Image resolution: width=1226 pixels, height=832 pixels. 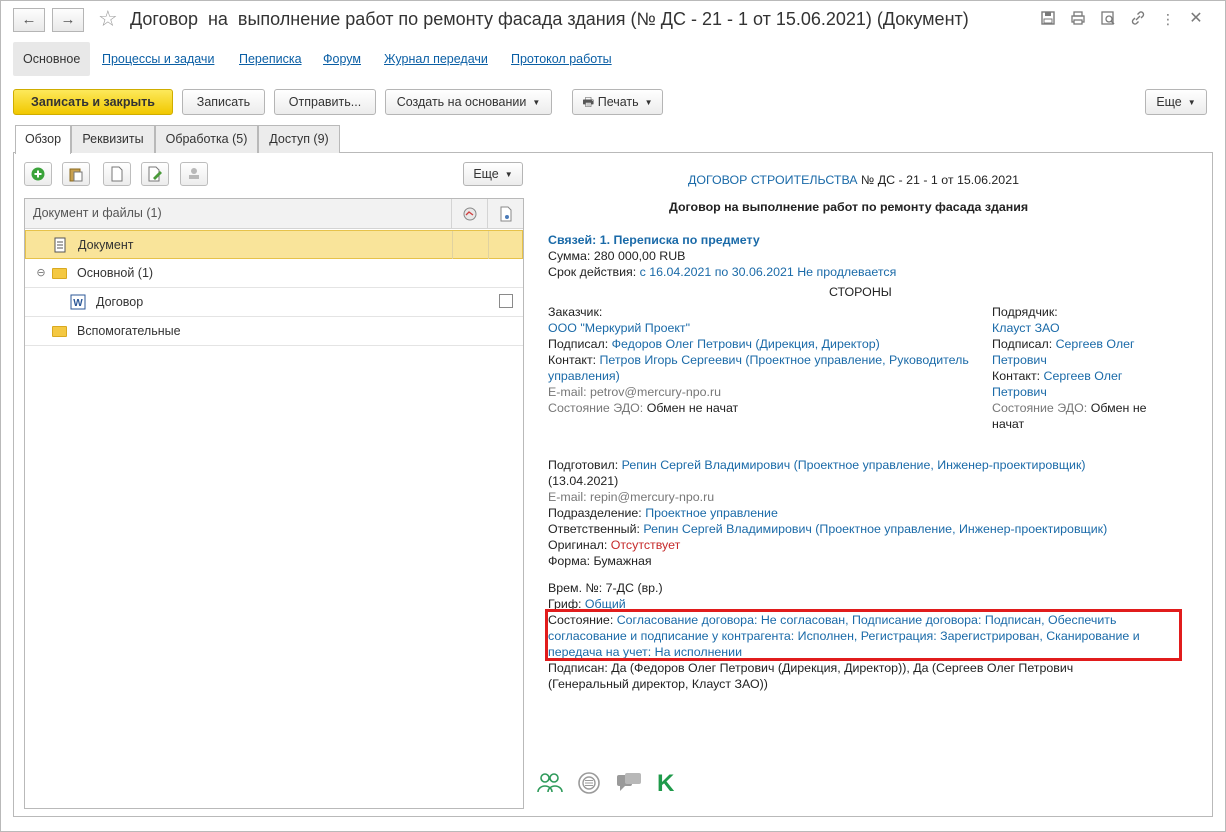 I want to click on contractor-contact: Контакт: Сергеев Олег, so click(x=1057, y=376).